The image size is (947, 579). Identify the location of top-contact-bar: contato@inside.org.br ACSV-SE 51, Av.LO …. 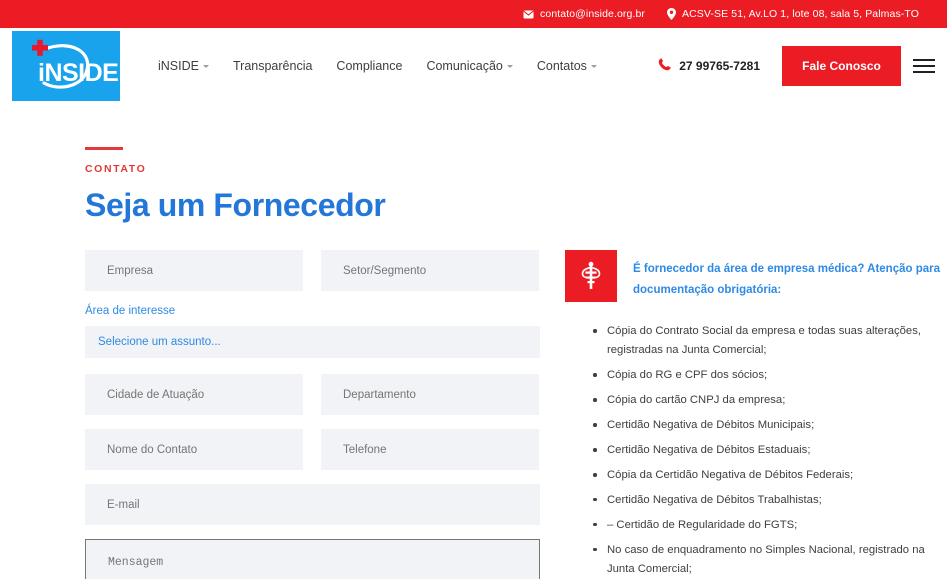
(473, 14).